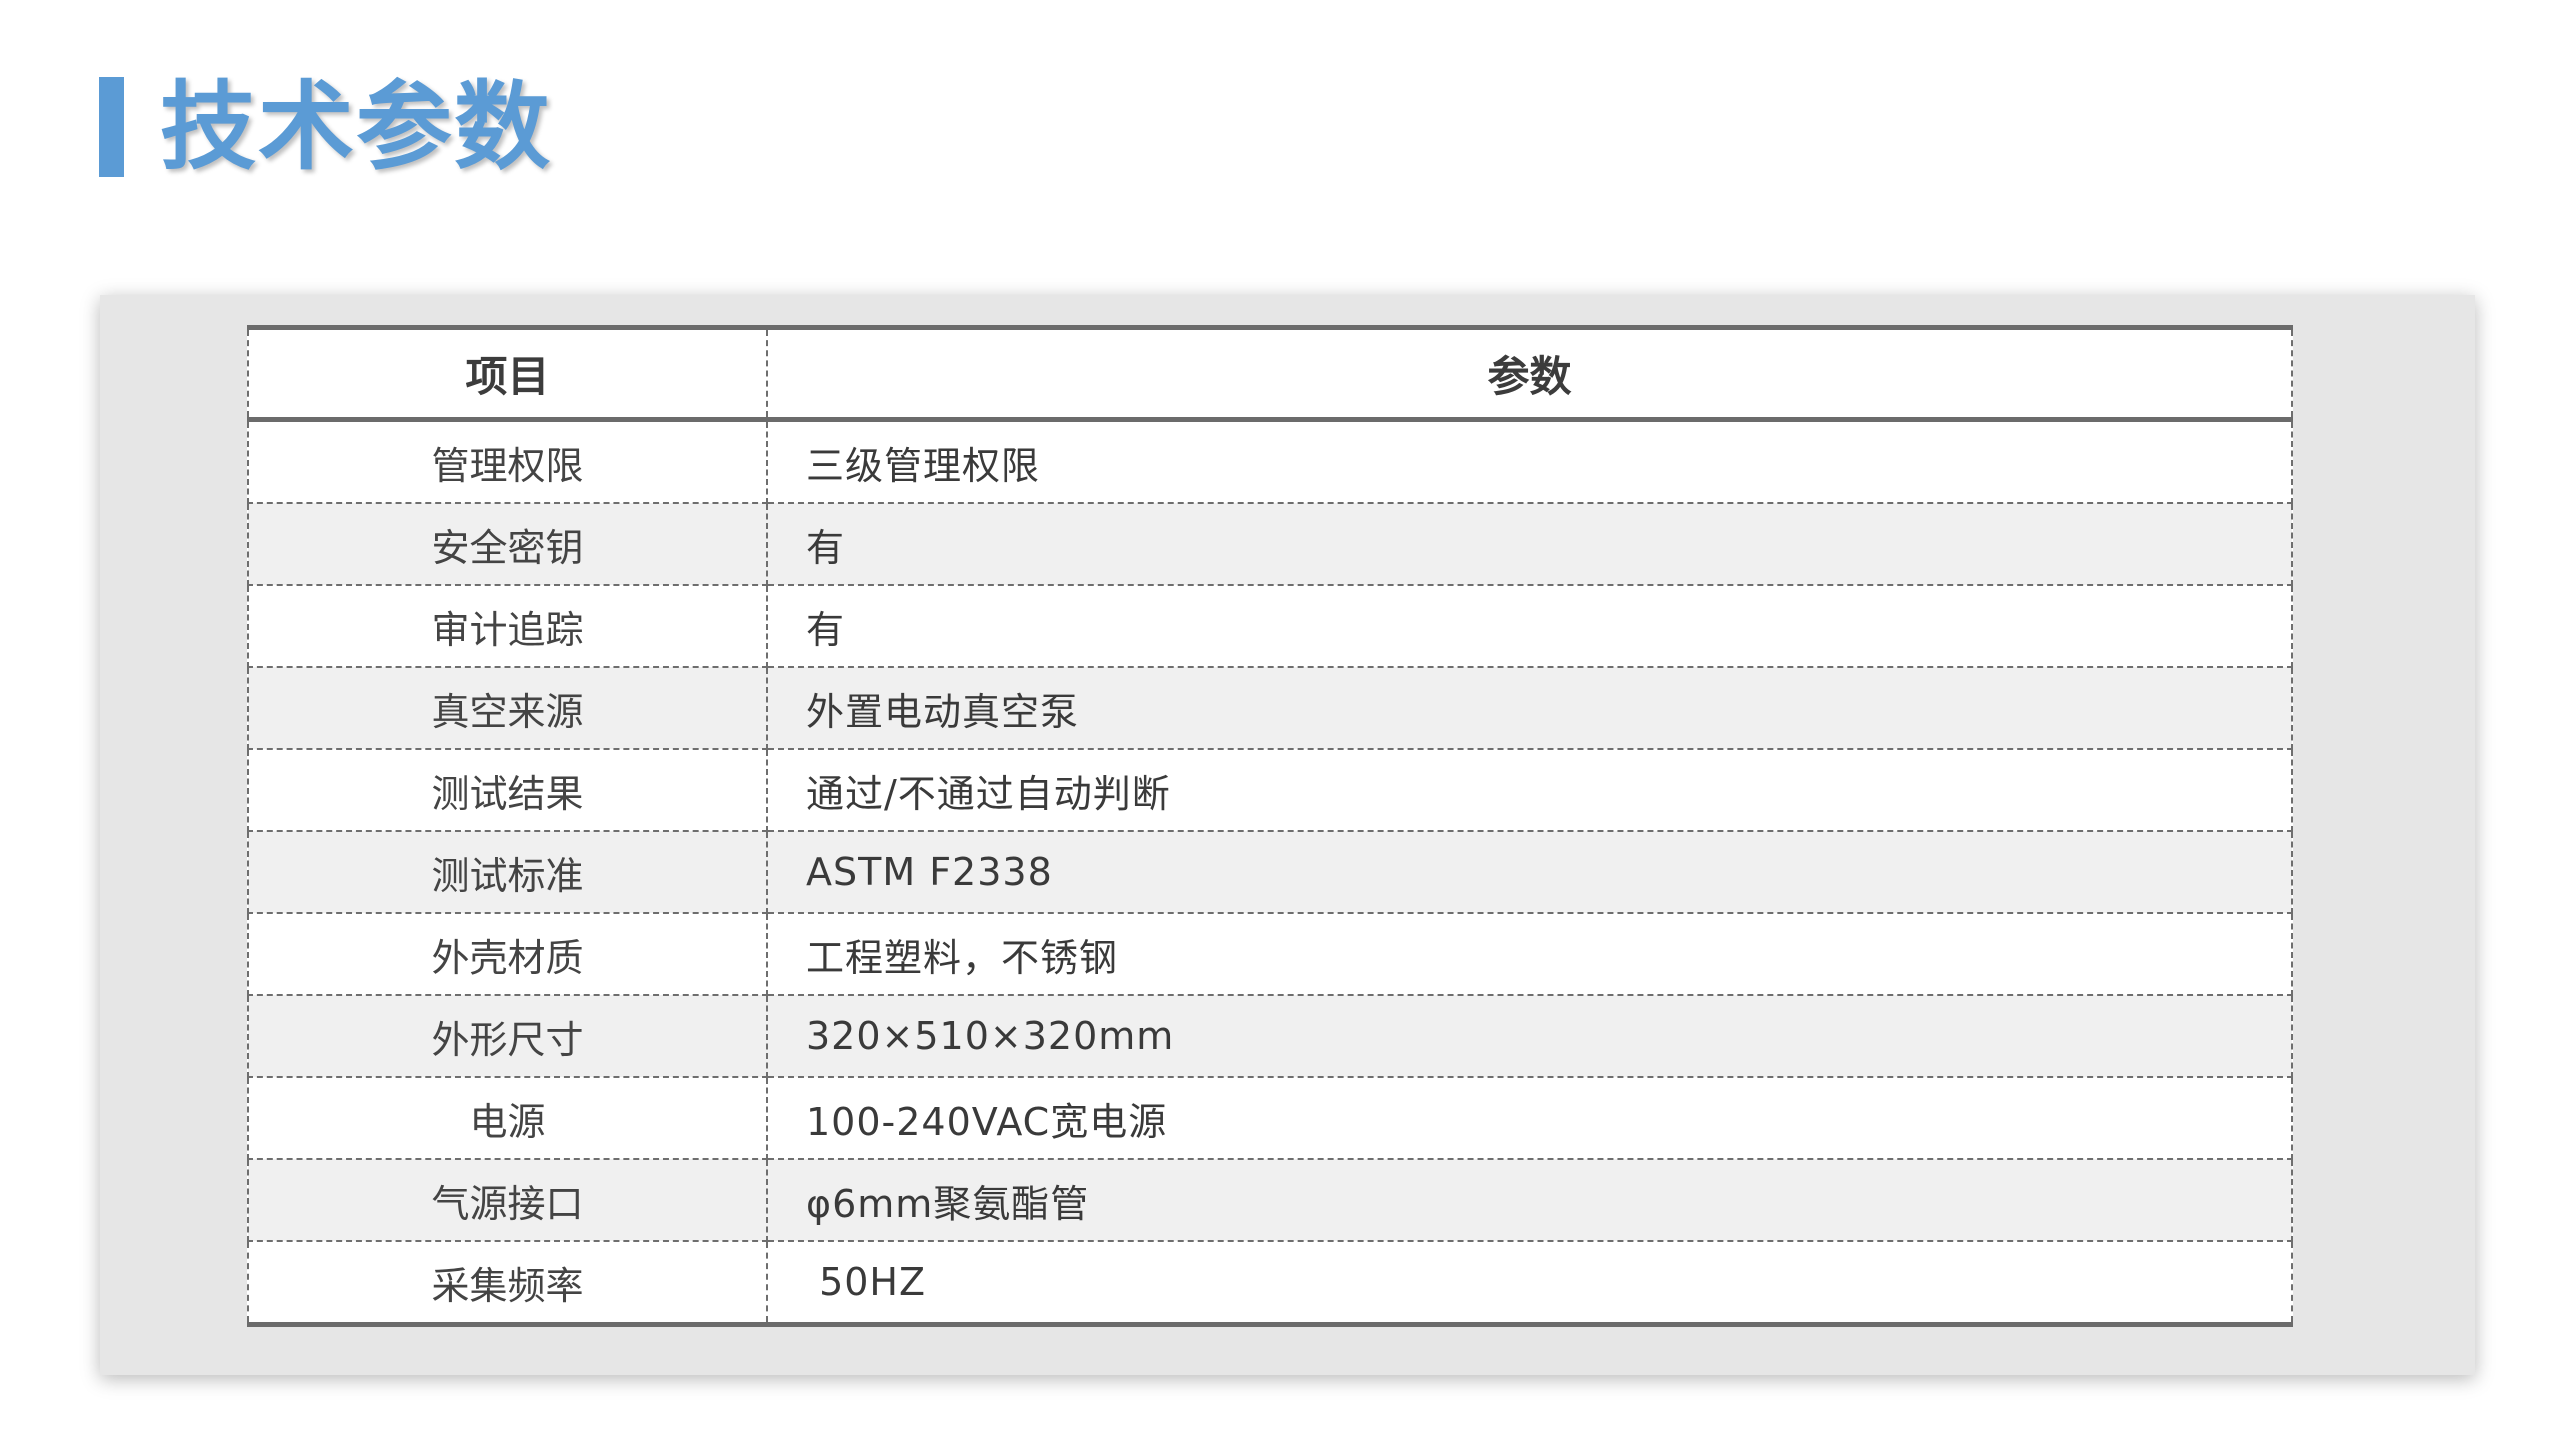 This screenshot has height=1440, width=2560. What do you see at coordinates (1529, 1200) in the screenshot?
I see `row-value: φ6mm聚氨酯管` at bounding box center [1529, 1200].